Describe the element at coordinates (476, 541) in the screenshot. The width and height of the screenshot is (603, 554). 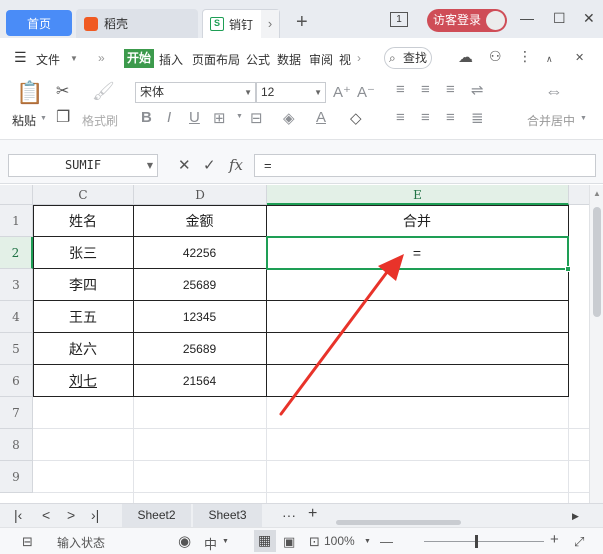
I see `zoom-slider-knob` at that location.